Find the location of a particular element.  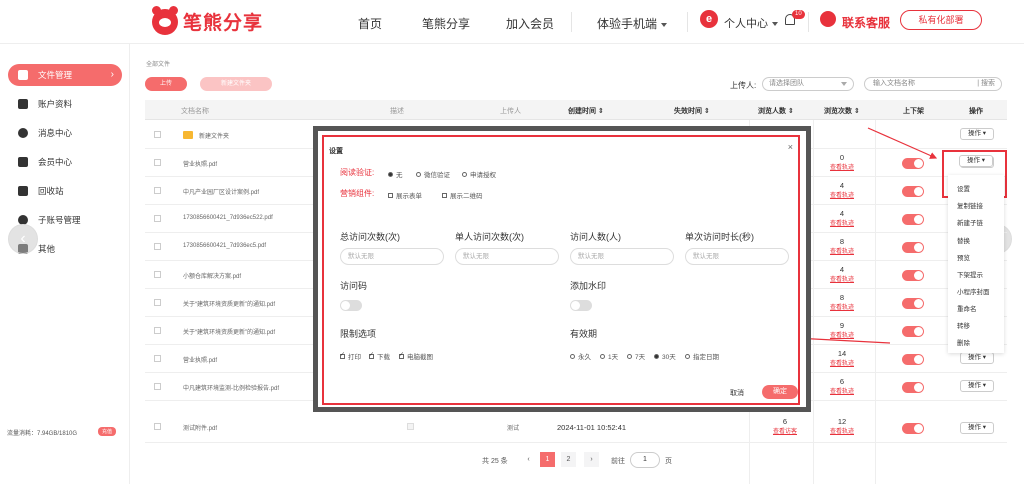

radio-apply: 申请授权 is located at coordinates (479, 174).